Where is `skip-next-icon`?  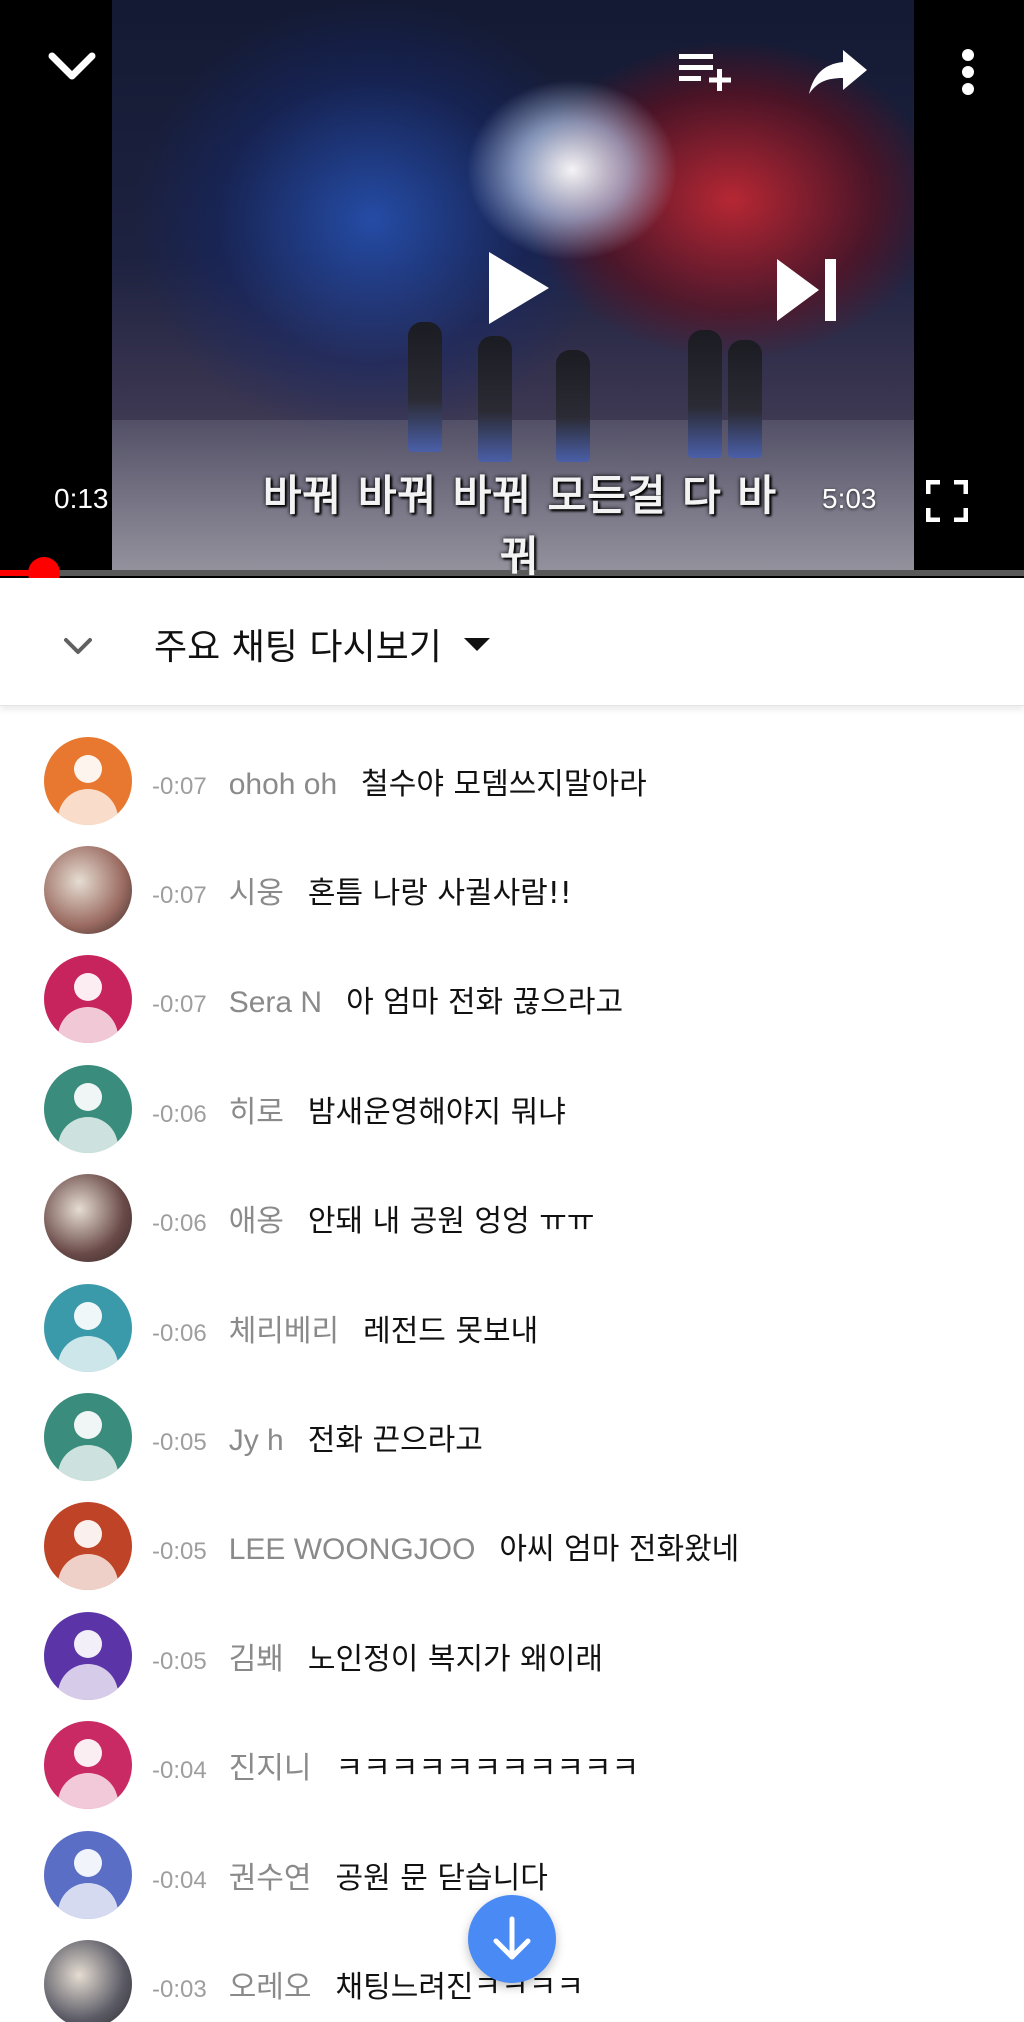 skip-next-icon is located at coordinates (806, 290).